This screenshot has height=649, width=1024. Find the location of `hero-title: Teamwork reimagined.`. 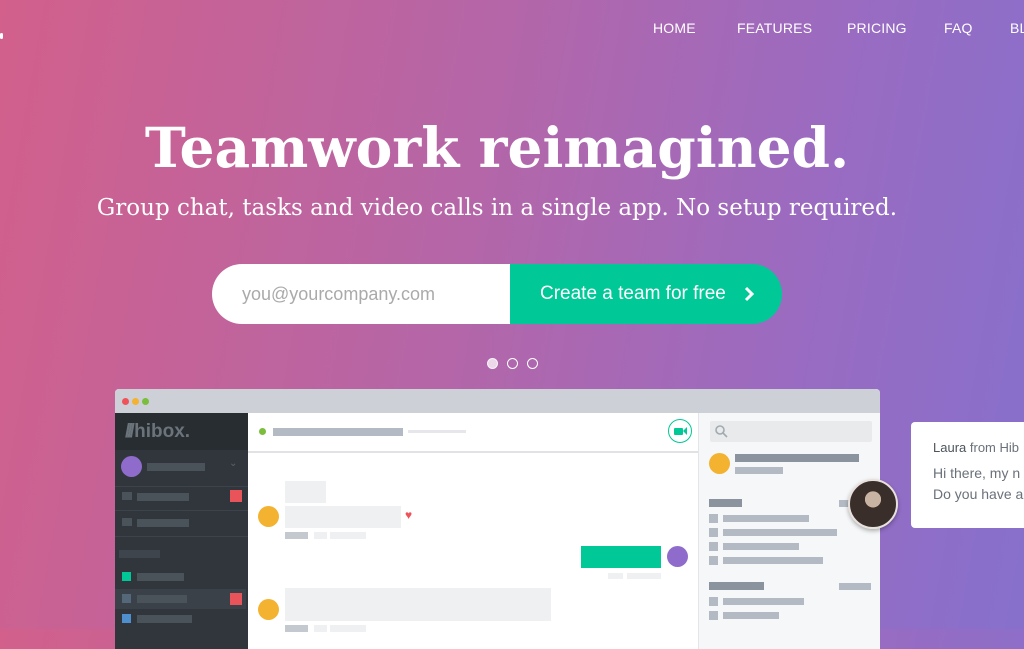

hero-title: Teamwork reimagined. is located at coordinates (497, 147).